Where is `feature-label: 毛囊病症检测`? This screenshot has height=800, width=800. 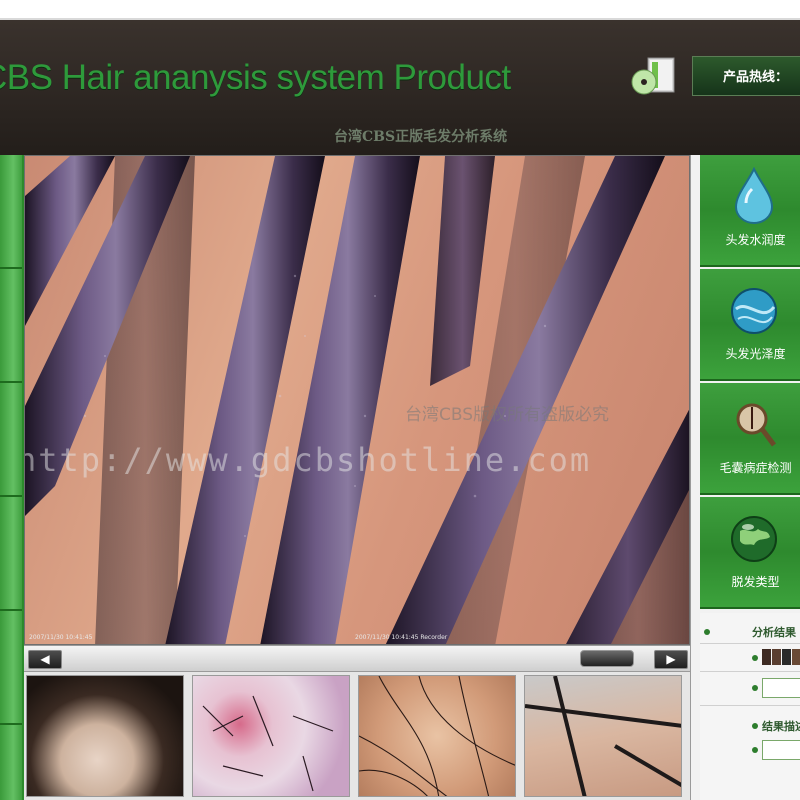
feature-label: 毛囊病症检测 is located at coordinates (755, 468).